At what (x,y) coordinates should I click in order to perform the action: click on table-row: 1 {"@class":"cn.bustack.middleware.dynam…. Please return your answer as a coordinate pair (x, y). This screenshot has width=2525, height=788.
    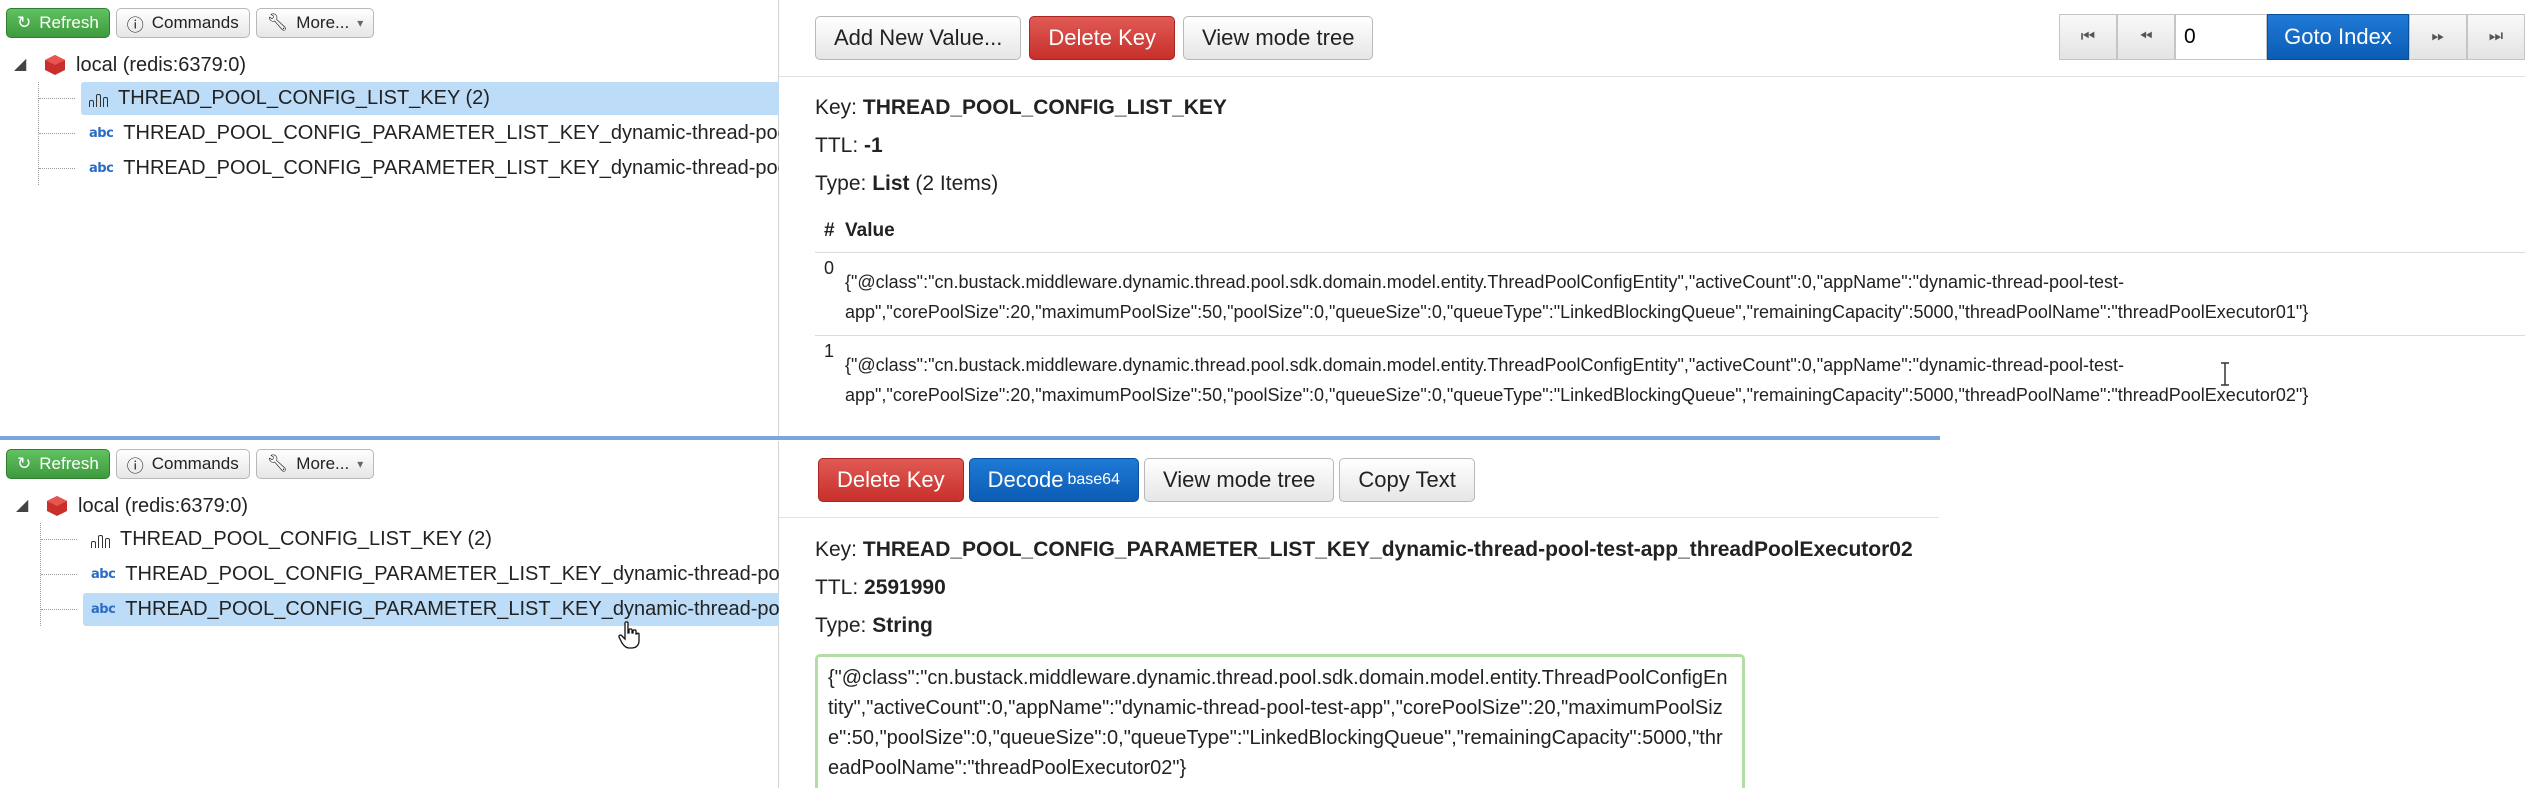
    Looking at the image, I should click on (1670, 376).